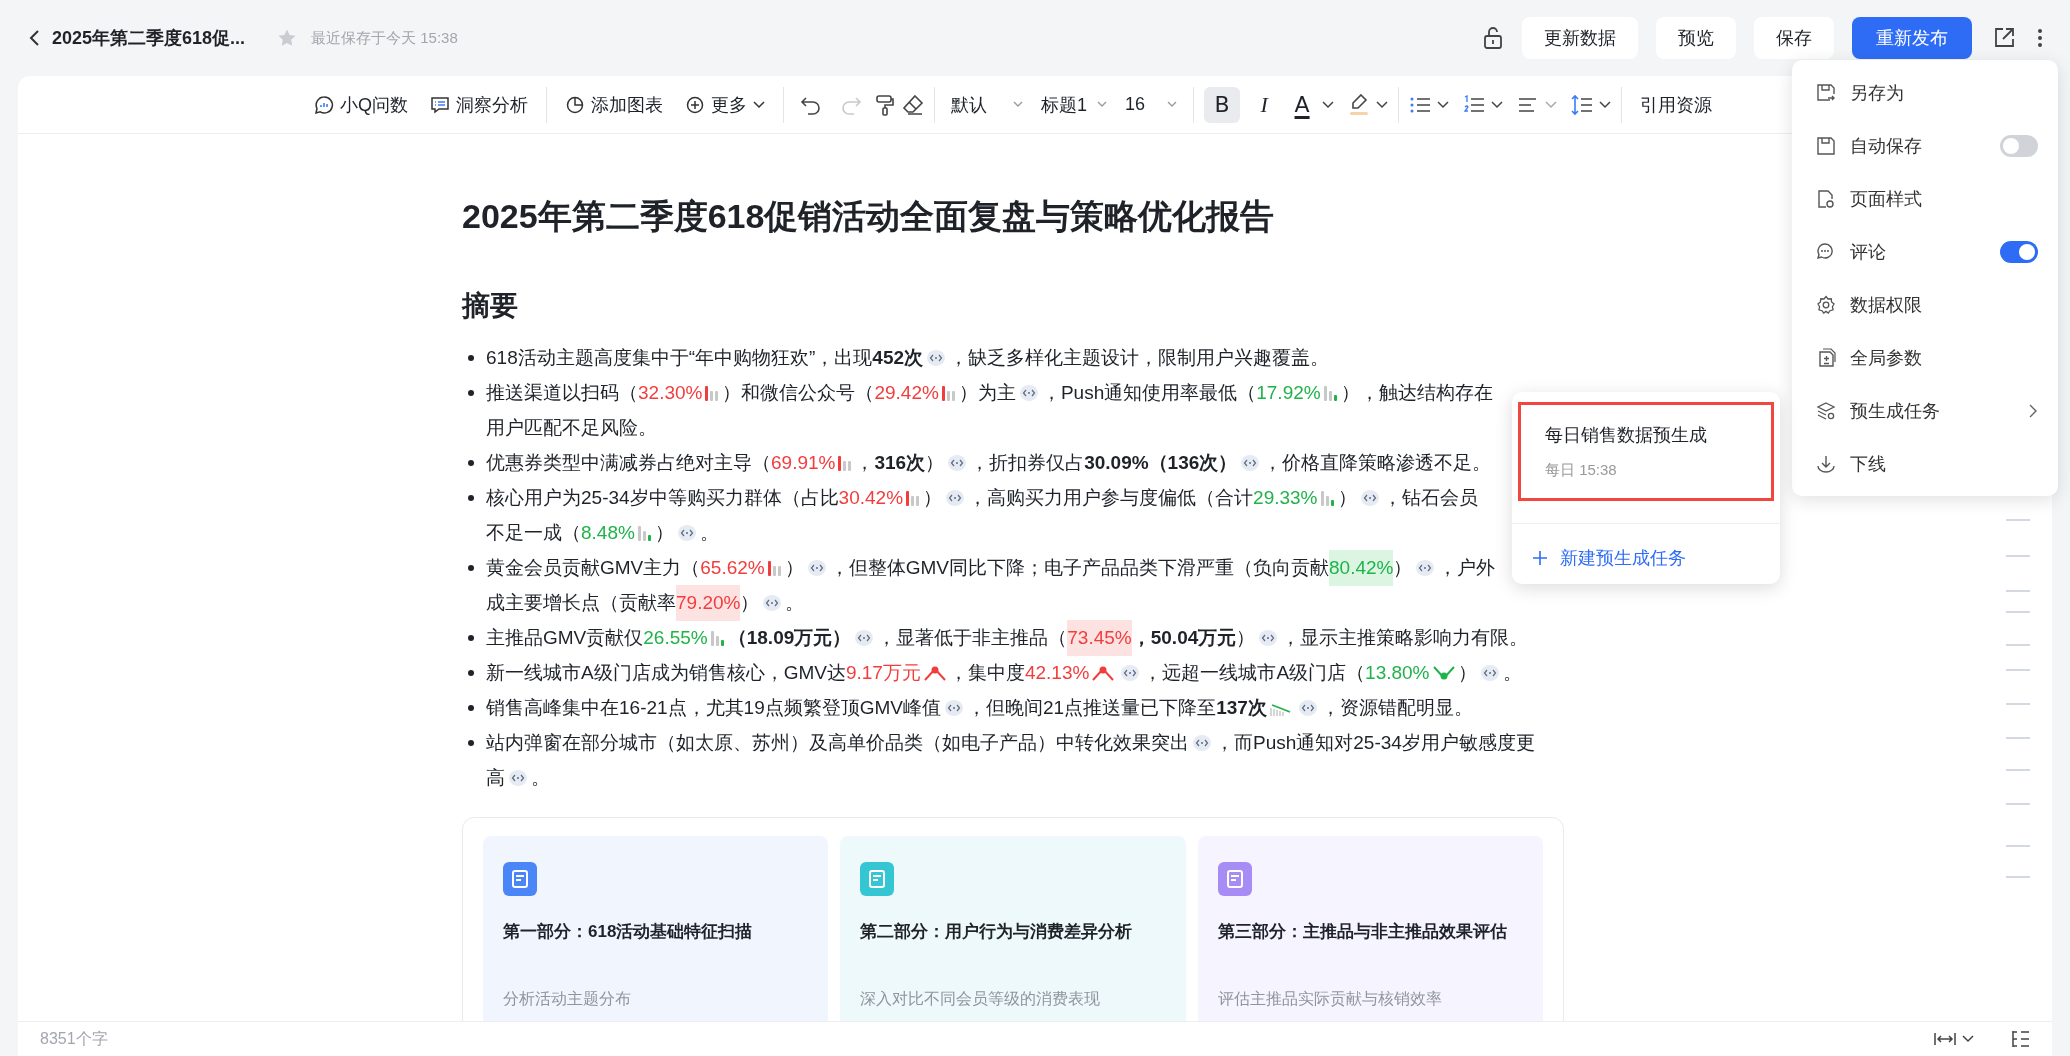 This screenshot has height=1056, width=2070. Describe the element at coordinates (2004, 38) in the screenshot. I see `share-icon` at that location.